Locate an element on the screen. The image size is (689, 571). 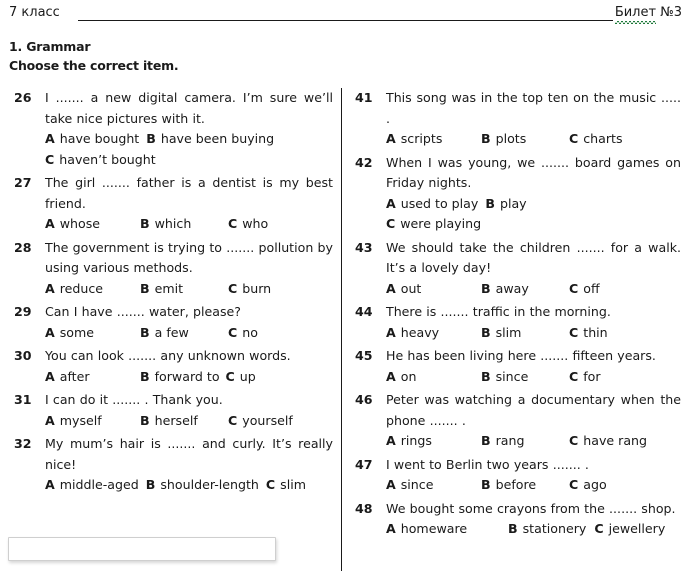
option-text: burn is located at coordinates (257, 288).